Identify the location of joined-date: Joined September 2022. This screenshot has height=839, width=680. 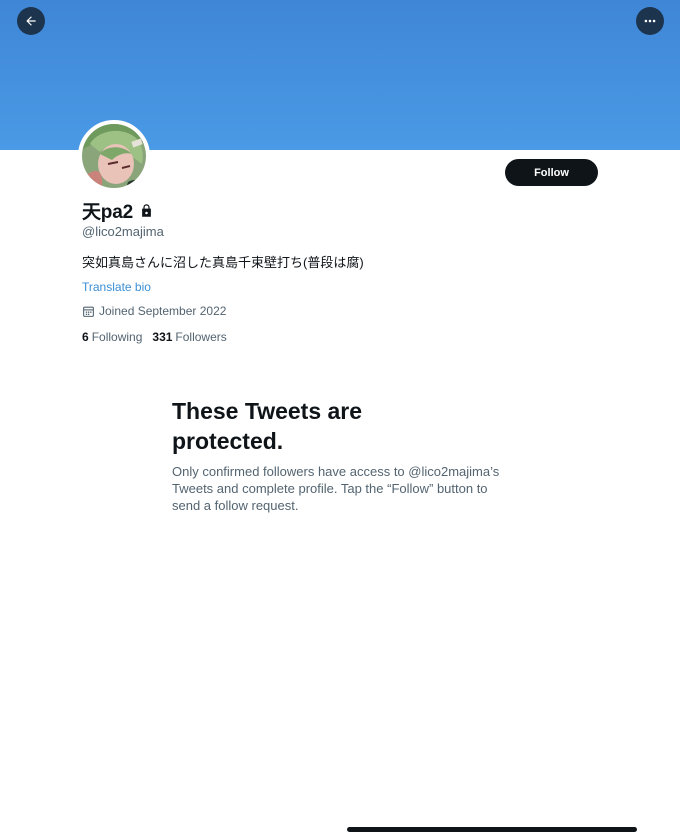
(154, 311).